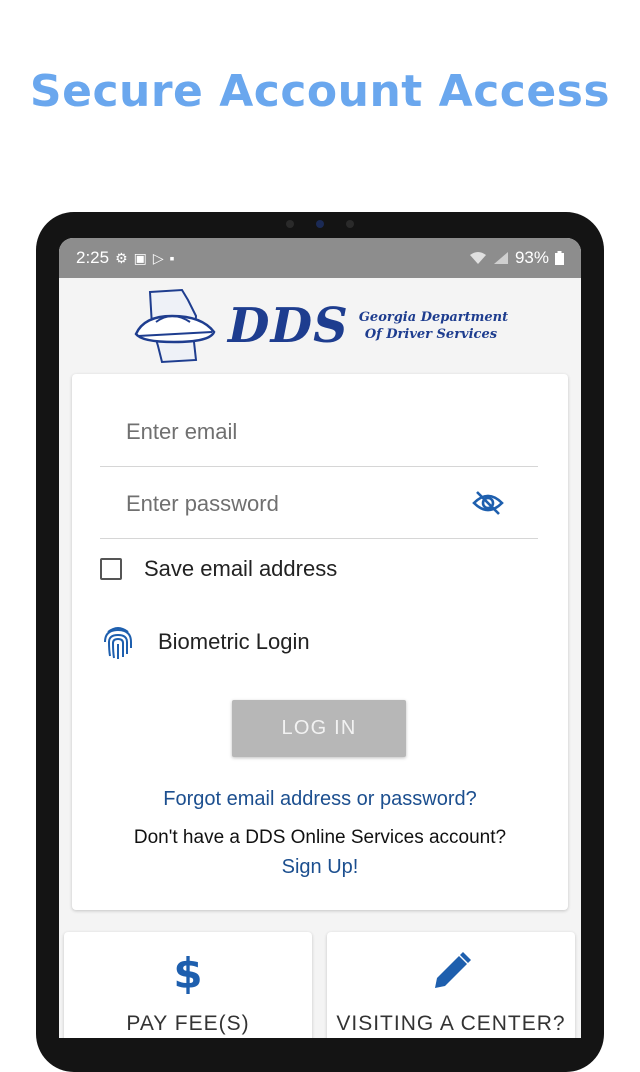 Image resolution: width=640 pixels, height=1072 pixels. Describe the element at coordinates (111, 569) in the screenshot. I see `save-email-checkbox` at that location.